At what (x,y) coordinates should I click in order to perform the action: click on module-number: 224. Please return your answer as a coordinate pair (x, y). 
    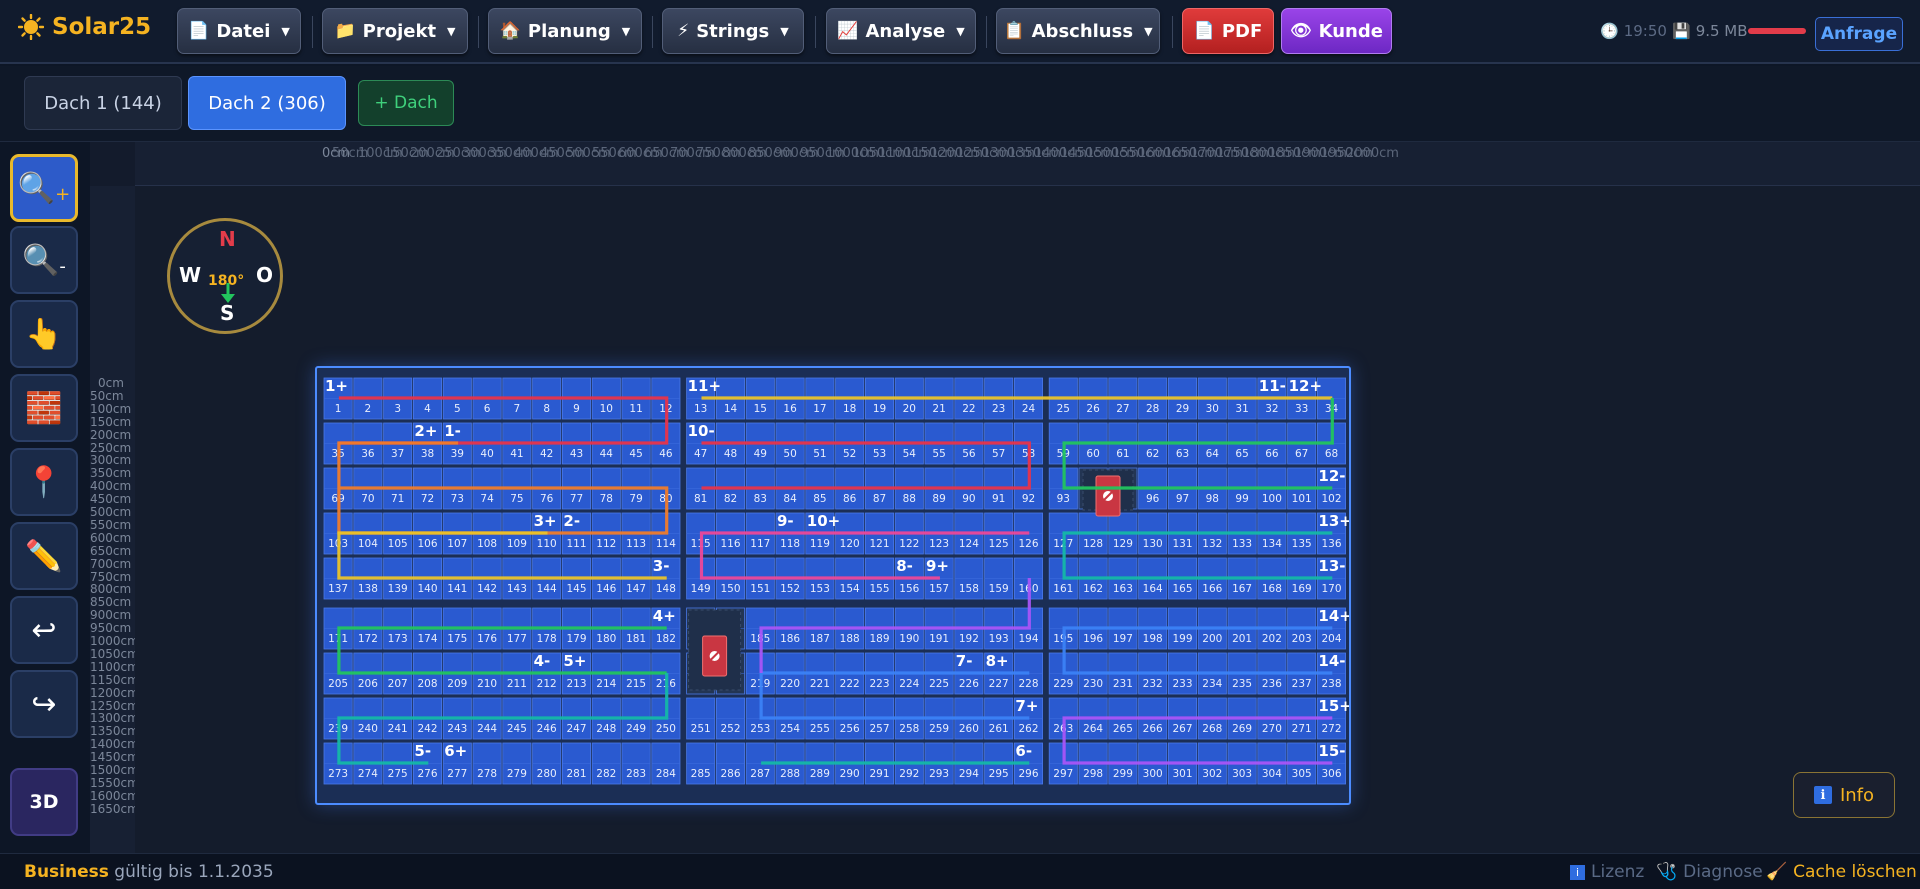
    Looking at the image, I should click on (909, 684).